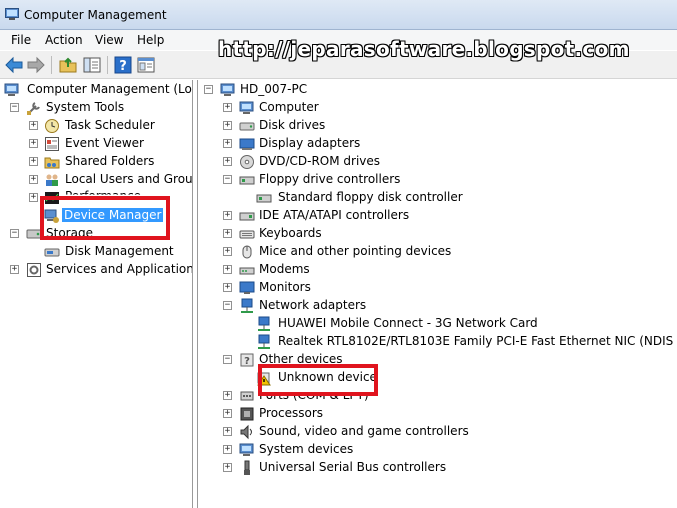 The width and height of the screenshot is (677, 508). Describe the element at coordinates (36, 65) in the screenshot. I see `forward-arrow-icon` at that location.